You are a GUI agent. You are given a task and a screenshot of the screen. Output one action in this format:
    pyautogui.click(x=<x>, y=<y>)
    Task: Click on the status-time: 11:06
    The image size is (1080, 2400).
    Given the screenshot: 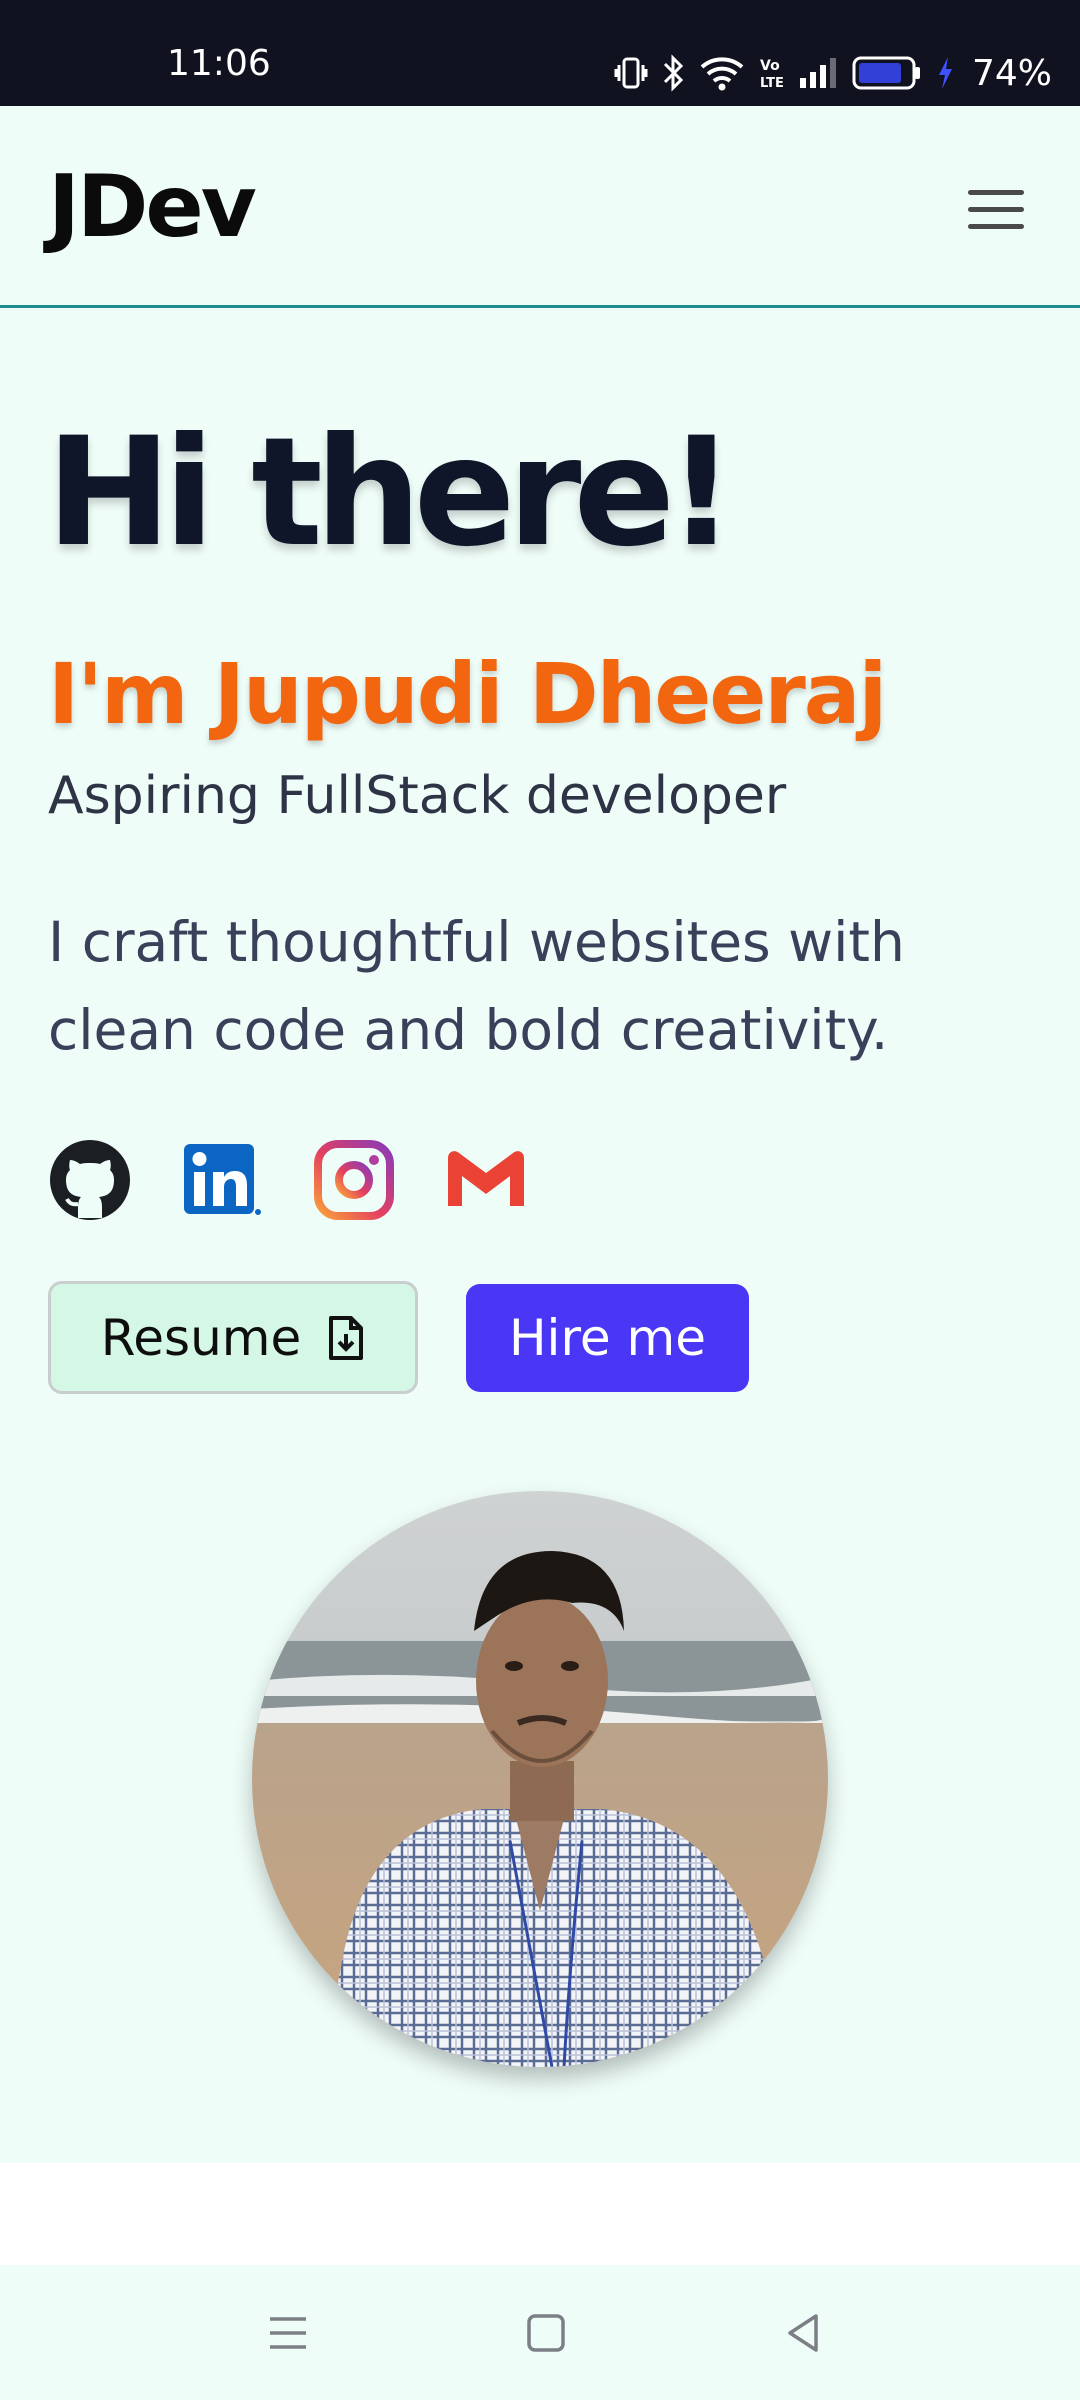 What is the action you would take?
    pyautogui.click(x=219, y=63)
    